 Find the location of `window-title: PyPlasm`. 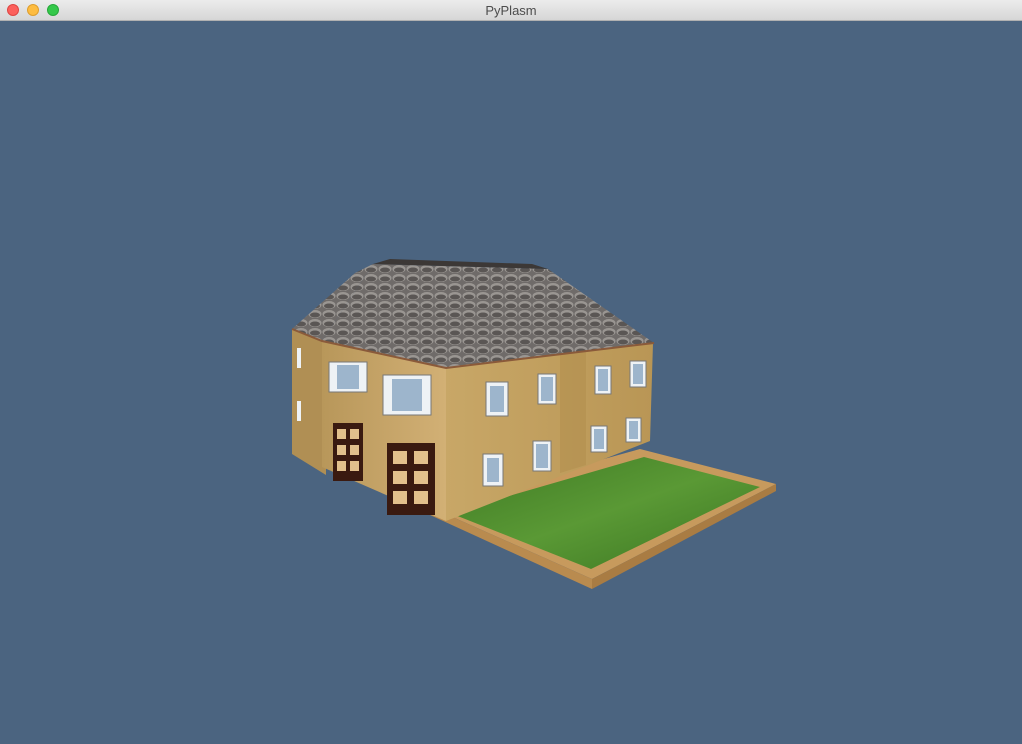

window-title: PyPlasm is located at coordinates (511, 10).